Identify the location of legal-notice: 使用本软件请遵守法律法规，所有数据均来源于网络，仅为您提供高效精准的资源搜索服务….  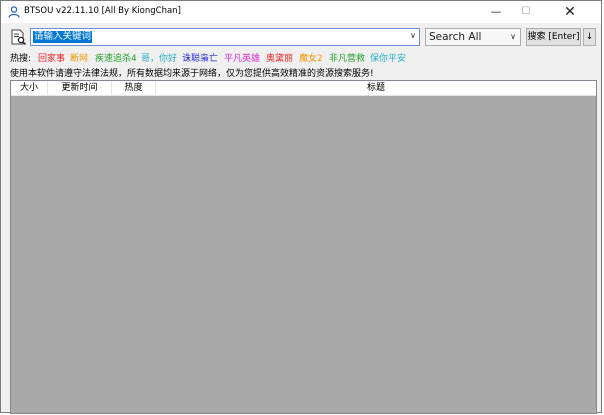
(192, 74).